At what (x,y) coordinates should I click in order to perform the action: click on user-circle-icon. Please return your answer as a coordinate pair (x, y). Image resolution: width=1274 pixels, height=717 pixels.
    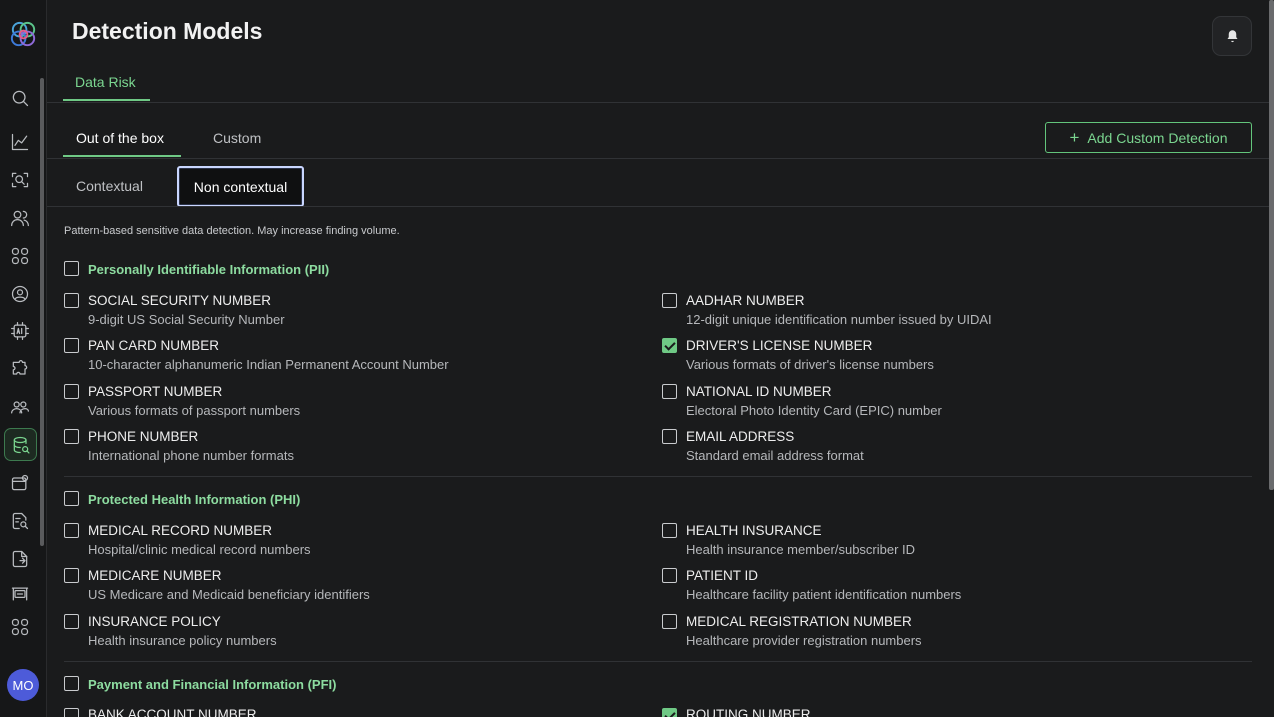
    Looking at the image, I should click on (20, 294).